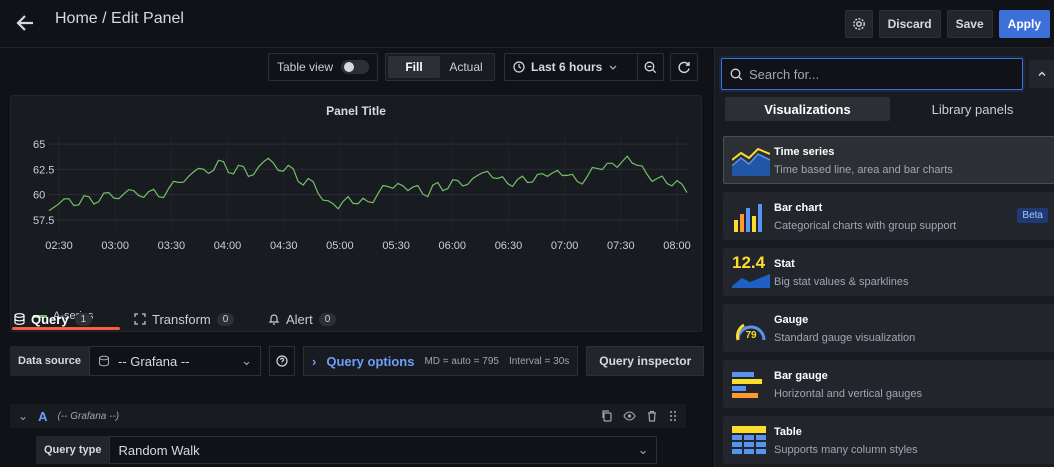 Image resolution: width=1054 pixels, height=467 pixels. I want to click on y-tick-label: 62.5, so click(43, 170).